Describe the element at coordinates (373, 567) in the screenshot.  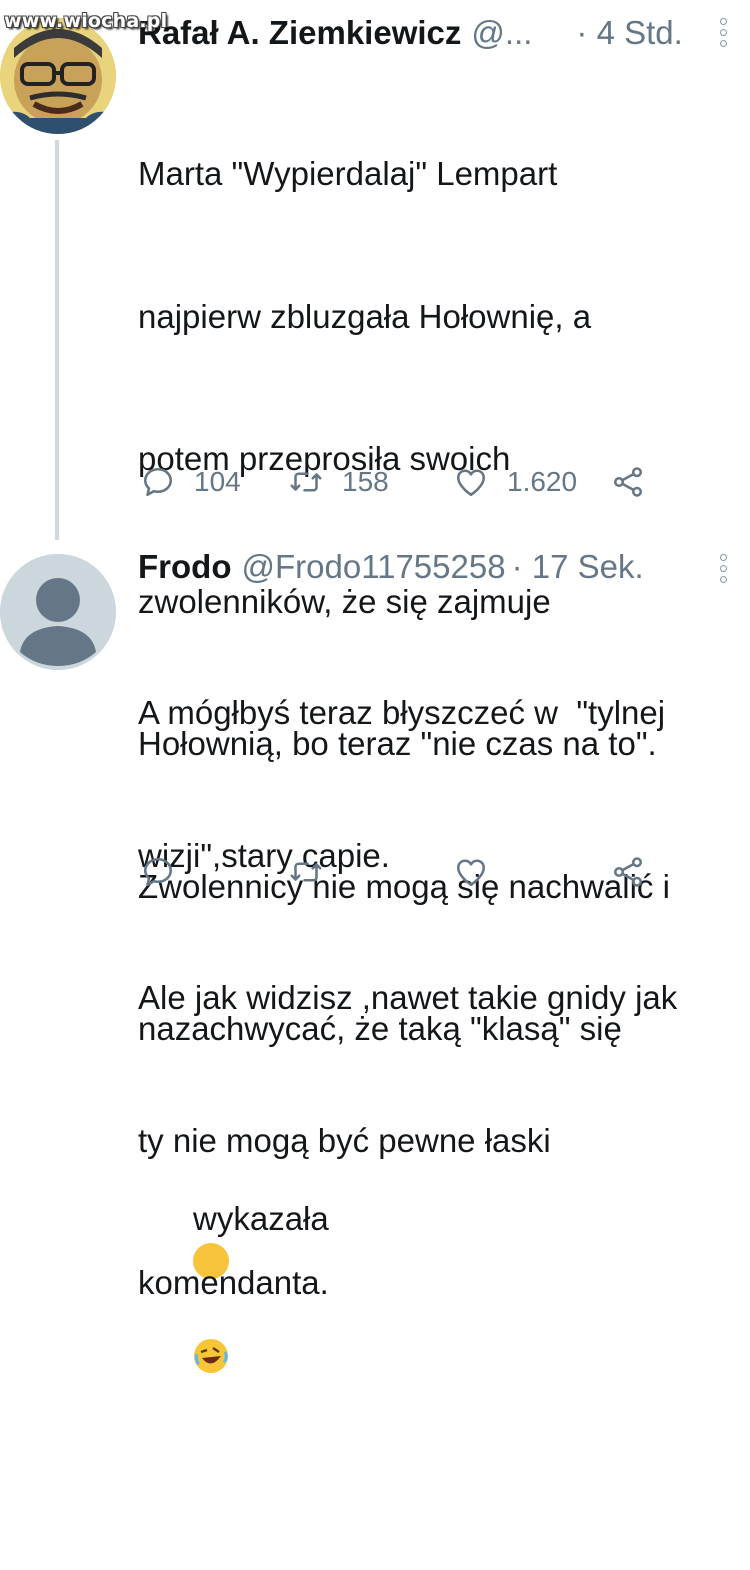
I see `author-handle: @Frodo11755258` at that location.